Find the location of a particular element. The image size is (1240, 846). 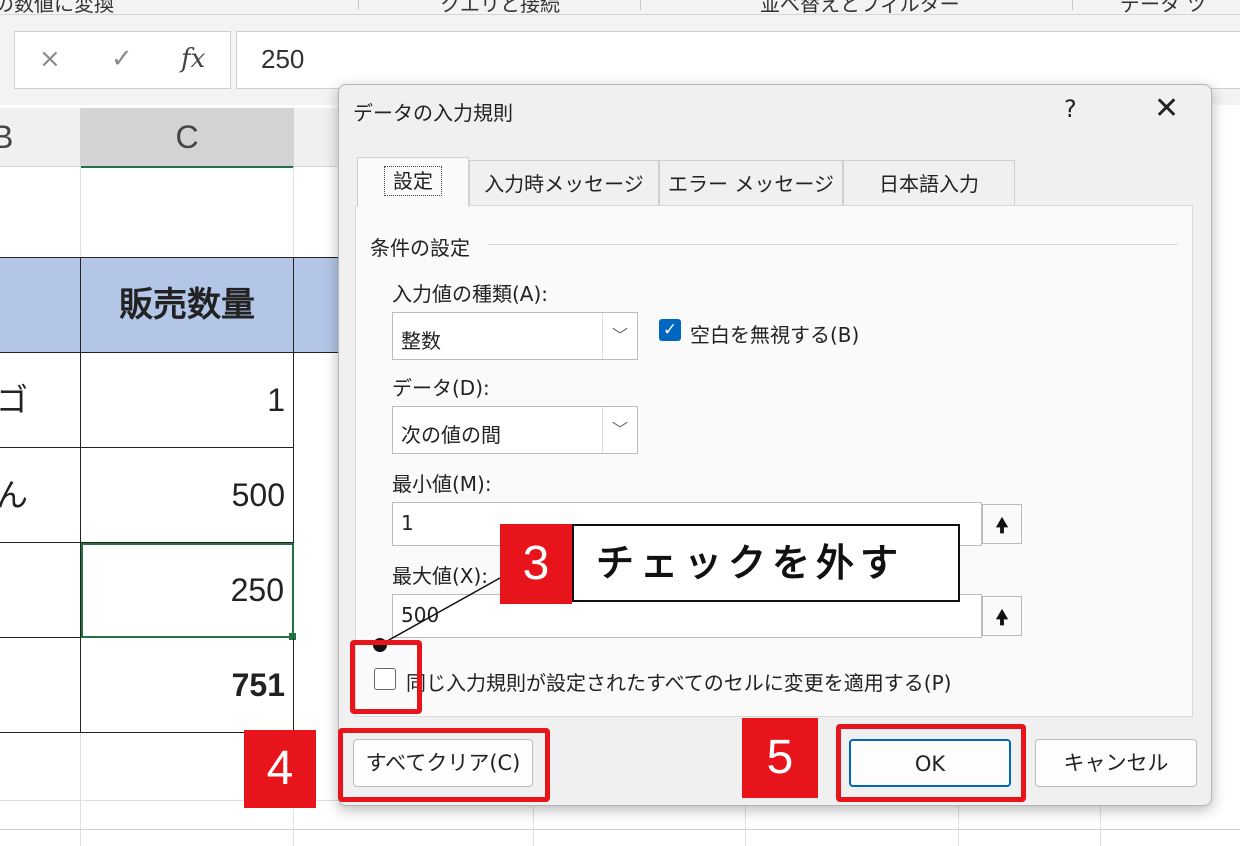

step3-callout-text: チェックを外す is located at coordinates (766, 563).